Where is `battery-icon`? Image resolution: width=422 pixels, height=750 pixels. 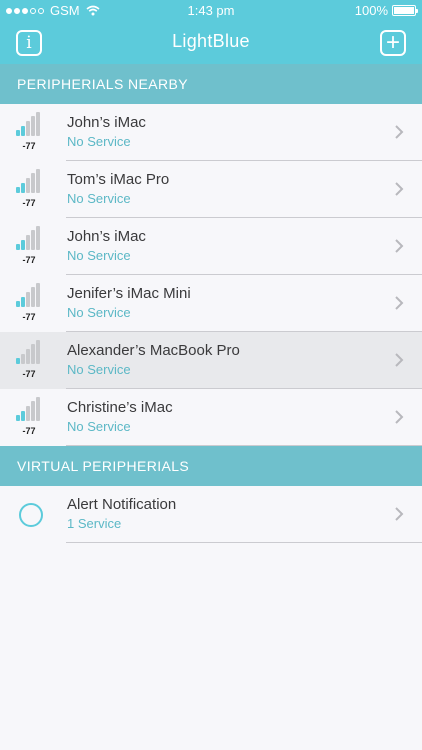 battery-icon is located at coordinates (405, 10).